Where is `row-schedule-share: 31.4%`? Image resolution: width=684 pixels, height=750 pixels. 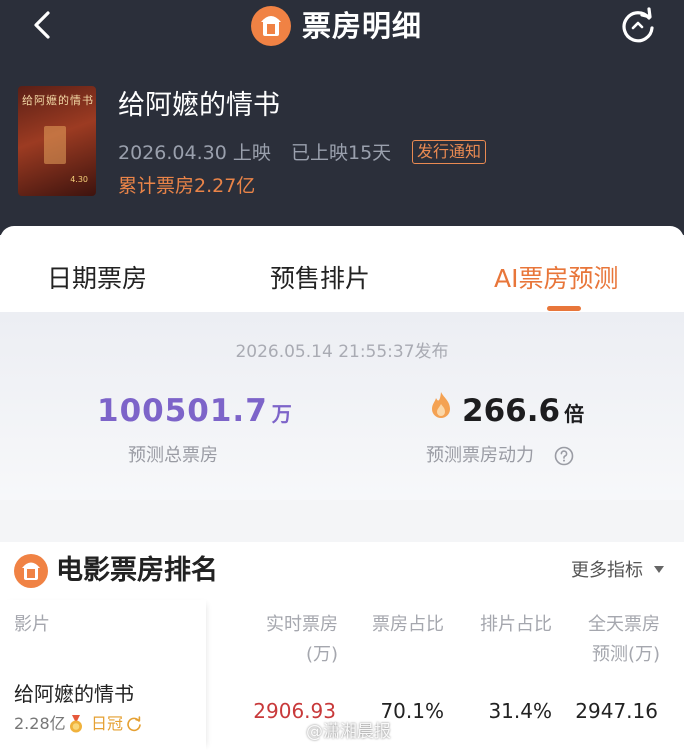 row-schedule-share: 31.4% is located at coordinates (520, 711).